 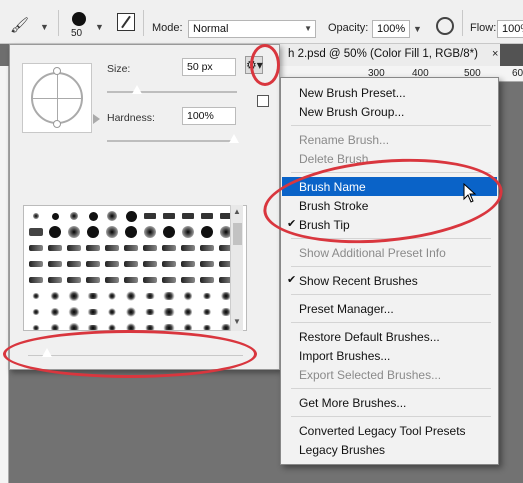 What do you see at coordinates (237, 211) in the screenshot?
I see `scroll-up-icon: ▲` at bounding box center [237, 211].